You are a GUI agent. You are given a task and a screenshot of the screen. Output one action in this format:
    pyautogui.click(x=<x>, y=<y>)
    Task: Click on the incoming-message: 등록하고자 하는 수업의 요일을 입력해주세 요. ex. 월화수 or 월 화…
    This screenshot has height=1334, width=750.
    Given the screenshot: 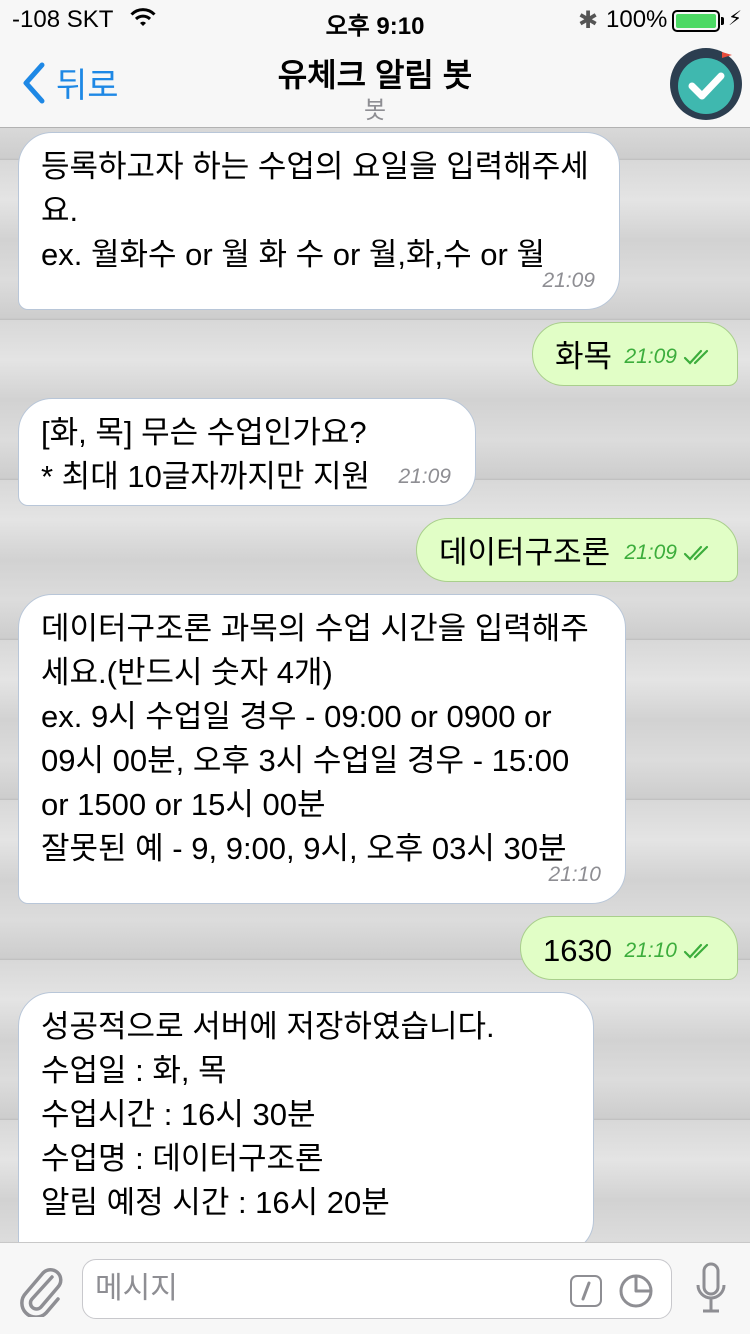 What is the action you would take?
    pyautogui.click(x=319, y=221)
    